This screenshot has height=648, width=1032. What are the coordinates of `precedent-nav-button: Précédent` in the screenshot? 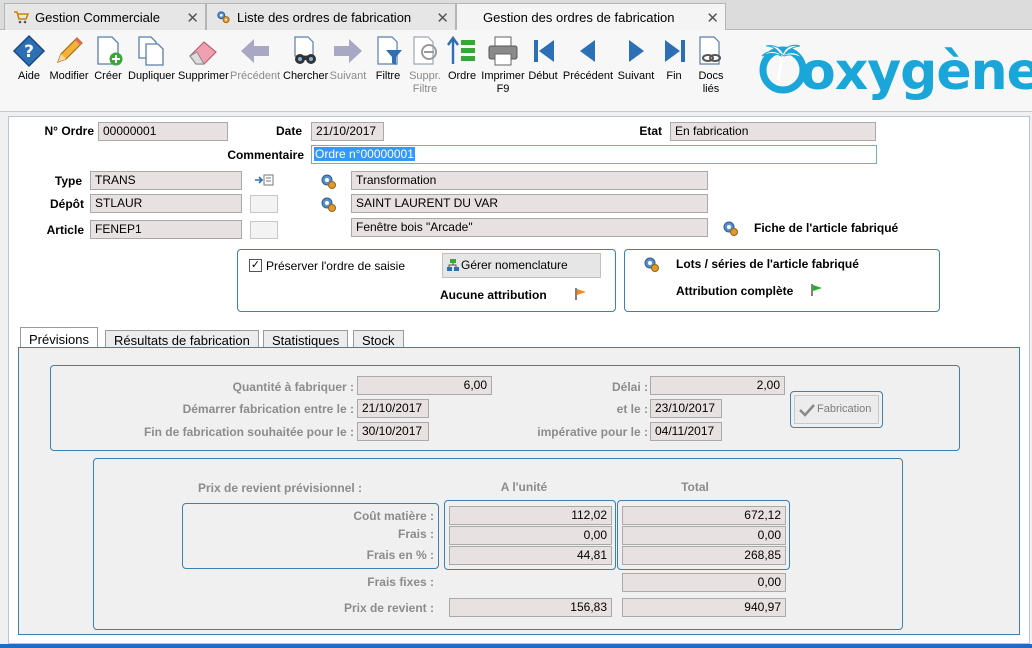 It's located at (588, 58).